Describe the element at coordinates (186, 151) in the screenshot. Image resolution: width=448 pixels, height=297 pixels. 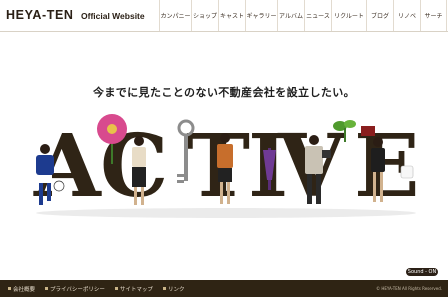
I see `key-icon` at that location.